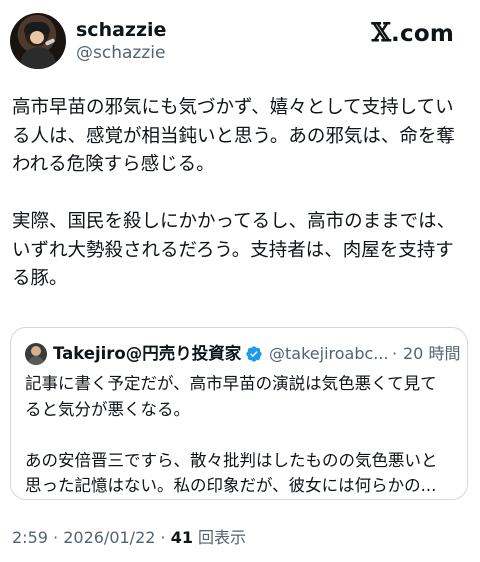 The height and width of the screenshot is (562, 480). I want to click on avatar-microphone, so click(50, 42).